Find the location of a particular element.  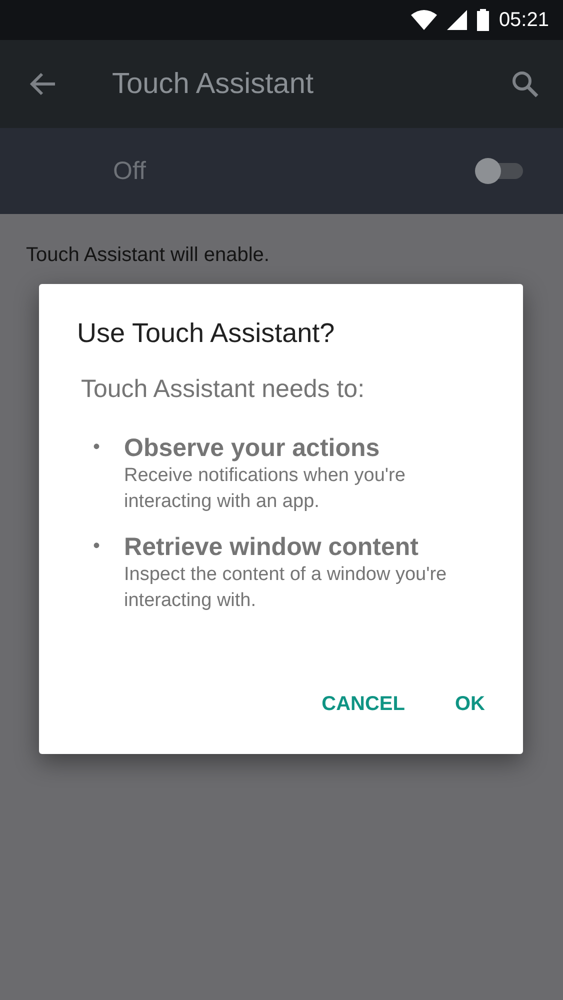

permission-detail: Inspect the content of a window you're interacting with. is located at coordinates (286, 588).